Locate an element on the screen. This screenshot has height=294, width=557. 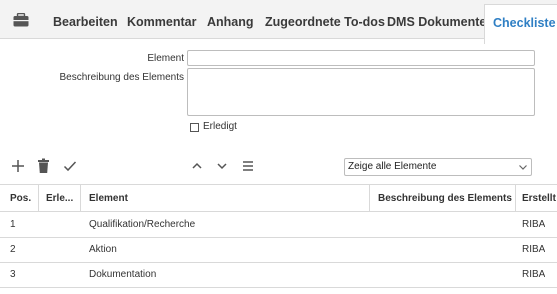
cell-element: Aktion is located at coordinates (103, 249).